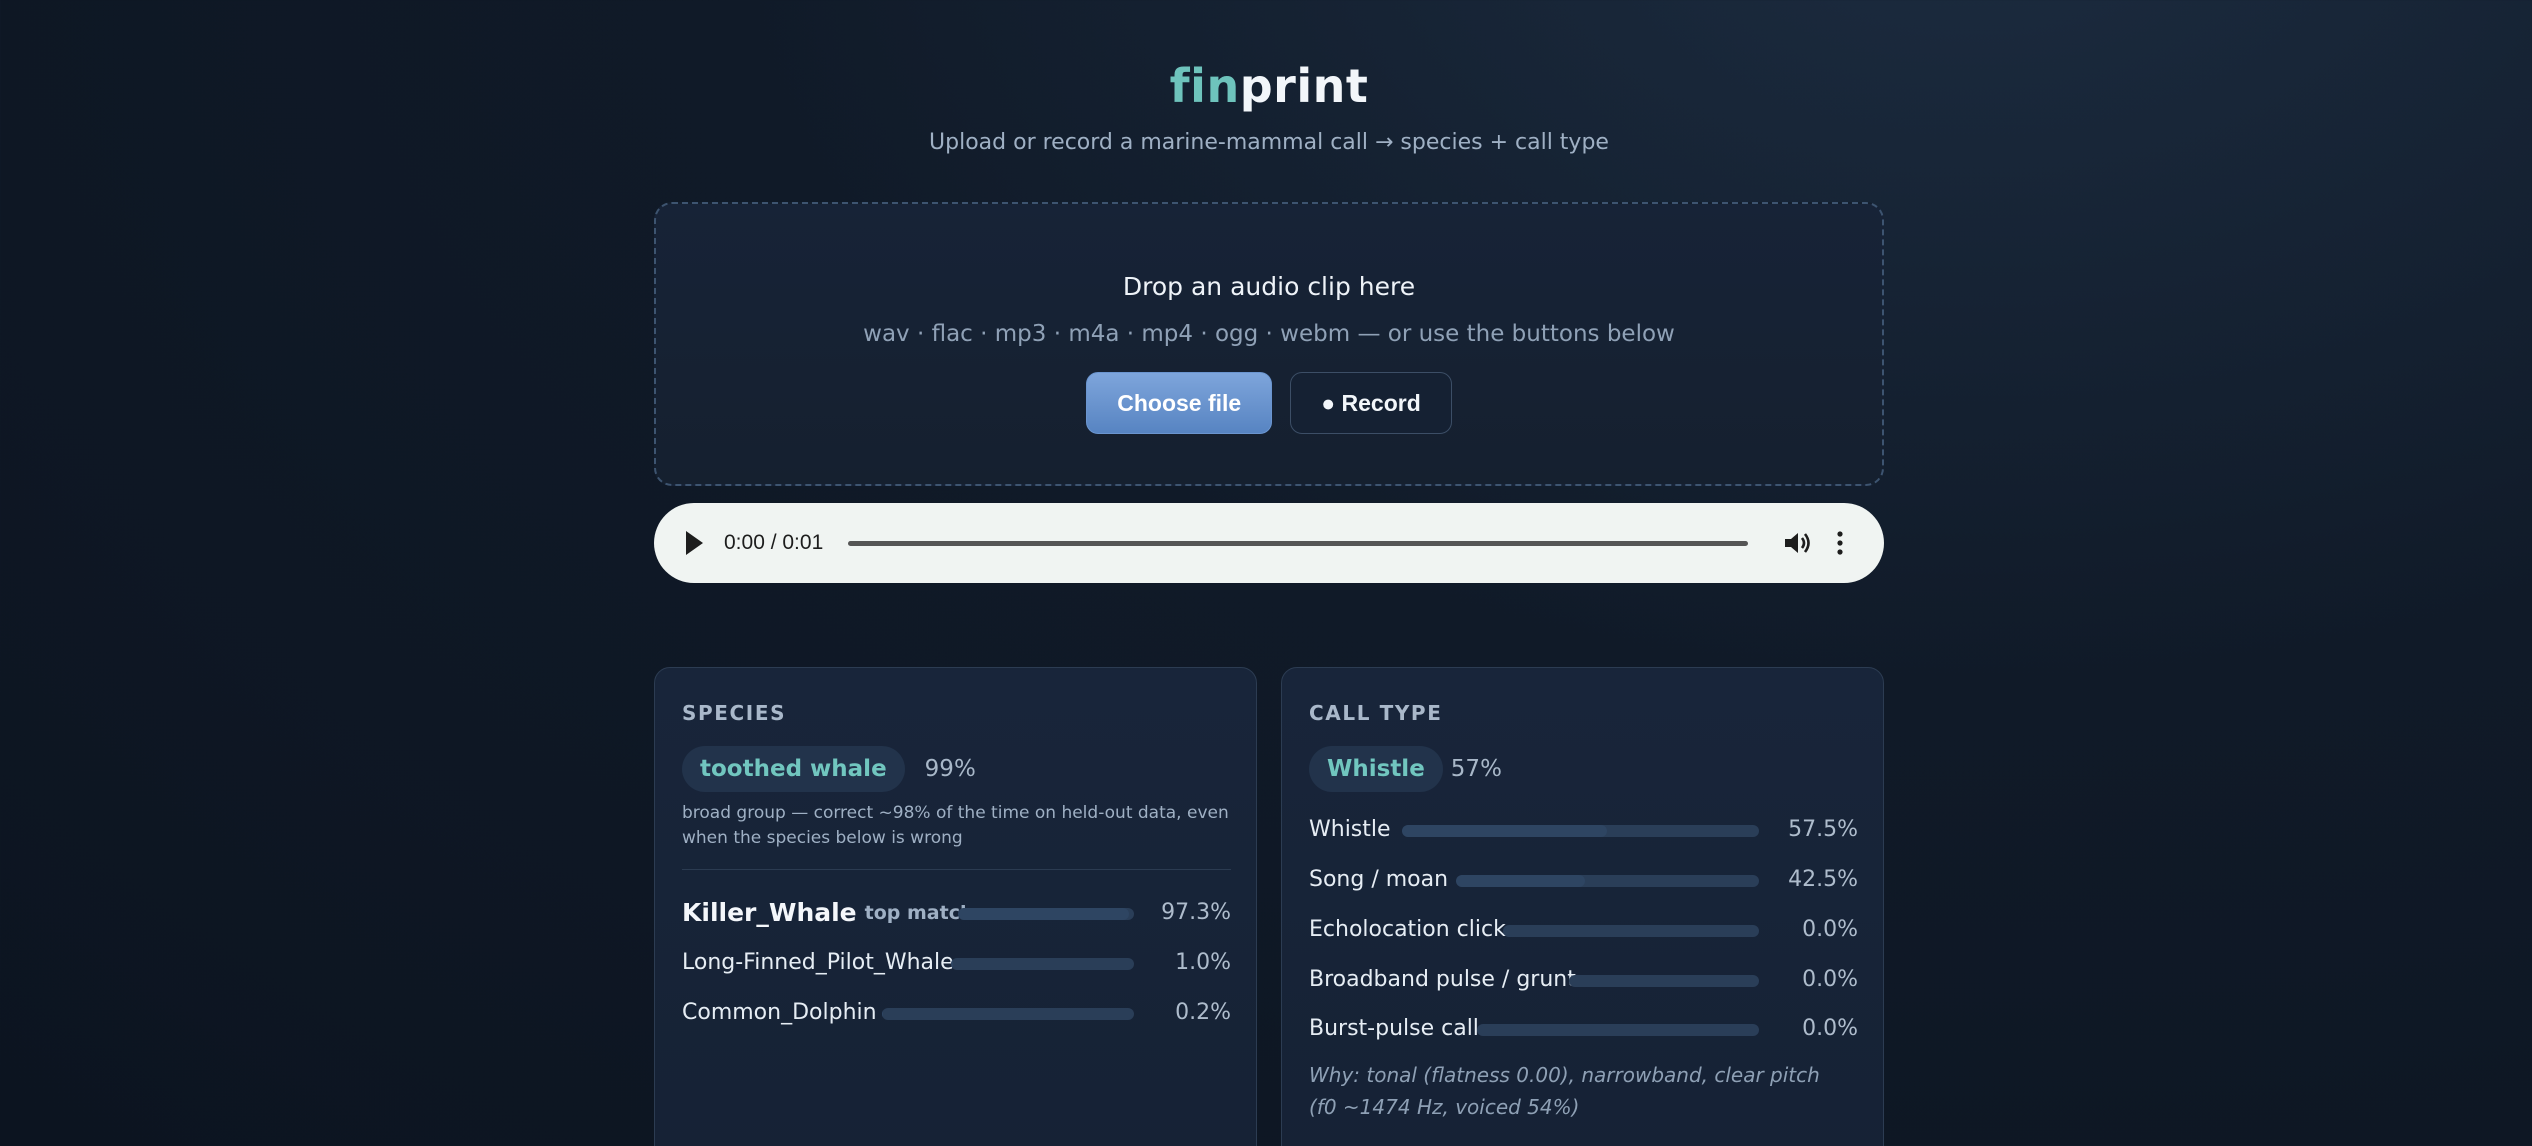 This screenshot has width=2532, height=1146. What do you see at coordinates (793, 769) in the screenshot?
I see `species-group-pill: toothed whale` at bounding box center [793, 769].